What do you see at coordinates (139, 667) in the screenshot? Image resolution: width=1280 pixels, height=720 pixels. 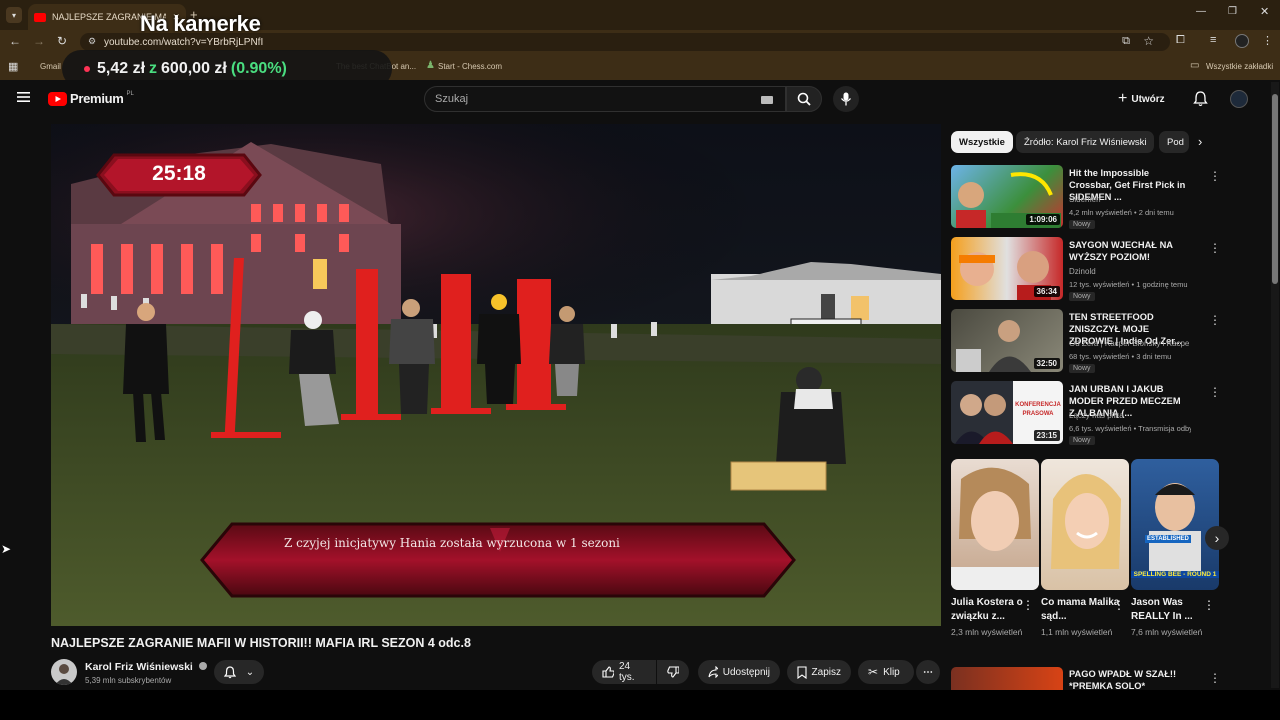 I see `channel-name-text: Karol Friz Wiśniewski` at bounding box center [139, 667].